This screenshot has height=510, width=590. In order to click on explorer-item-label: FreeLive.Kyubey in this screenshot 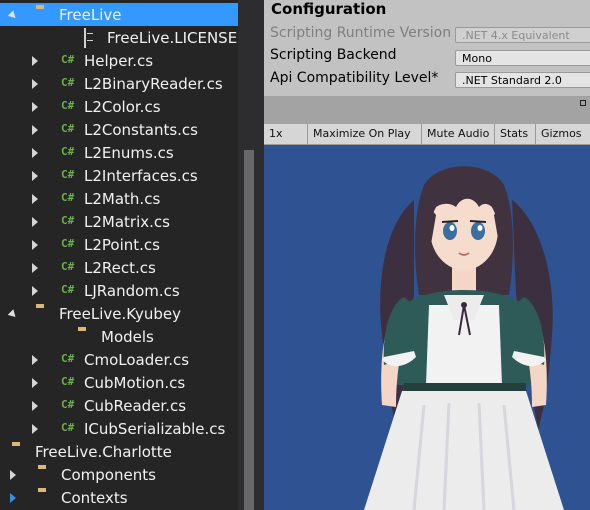, I will do `click(120, 313)`.